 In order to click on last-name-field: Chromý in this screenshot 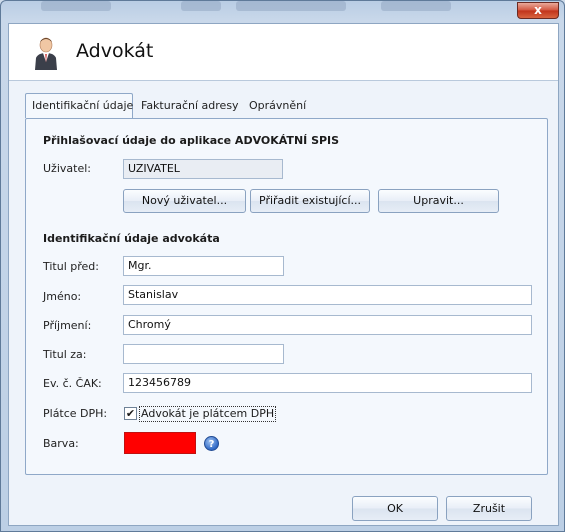, I will do `click(327, 325)`.